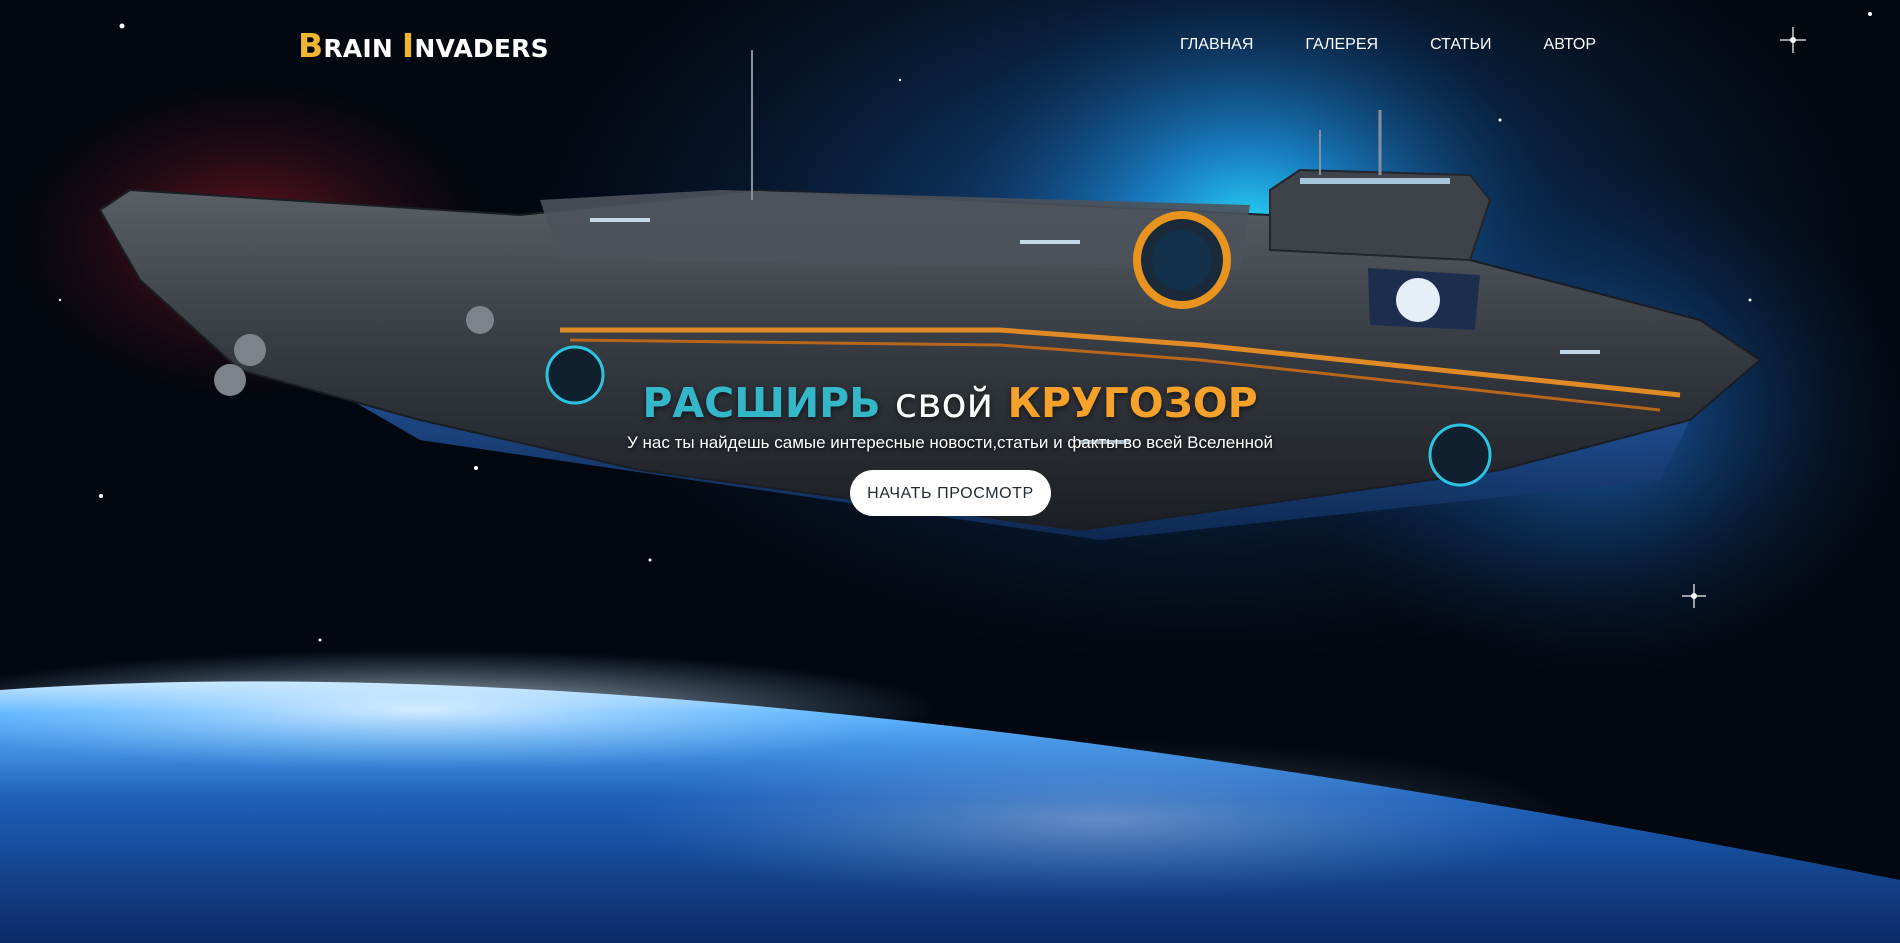 The width and height of the screenshot is (1900, 943). What do you see at coordinates (1341, 45) in the screenshot?
I see `nav-link-gallery: ГАЛЕРЕЯ` at bounding box center [1341, 45].